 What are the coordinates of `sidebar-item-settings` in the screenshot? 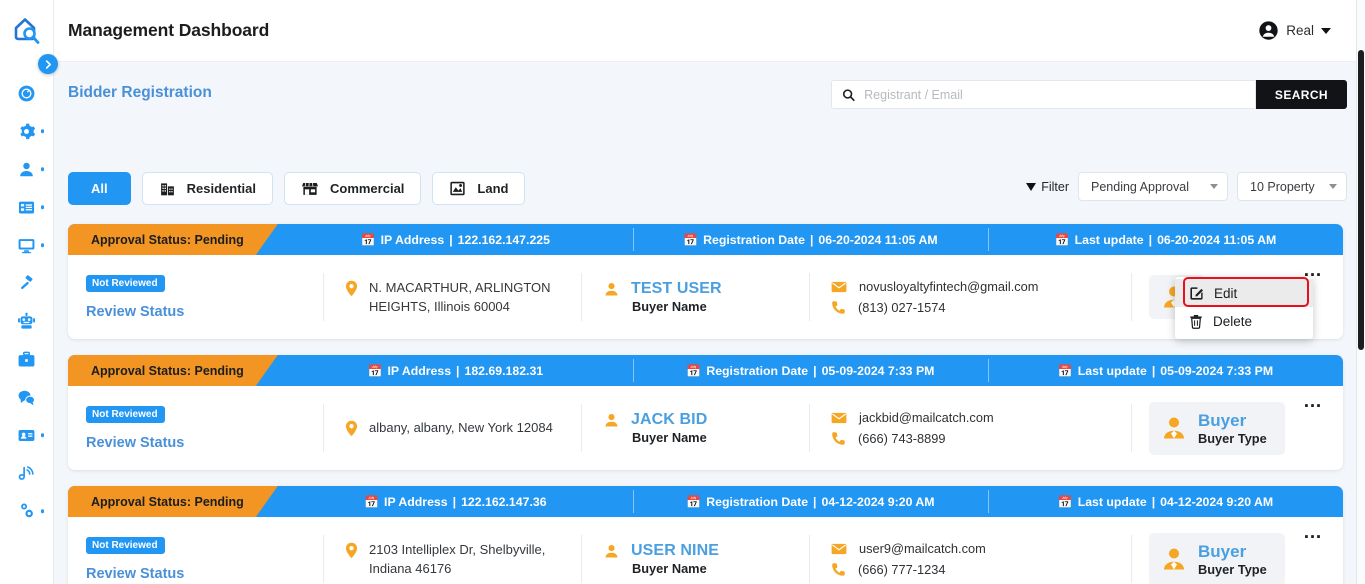 It's located at (26, 131).